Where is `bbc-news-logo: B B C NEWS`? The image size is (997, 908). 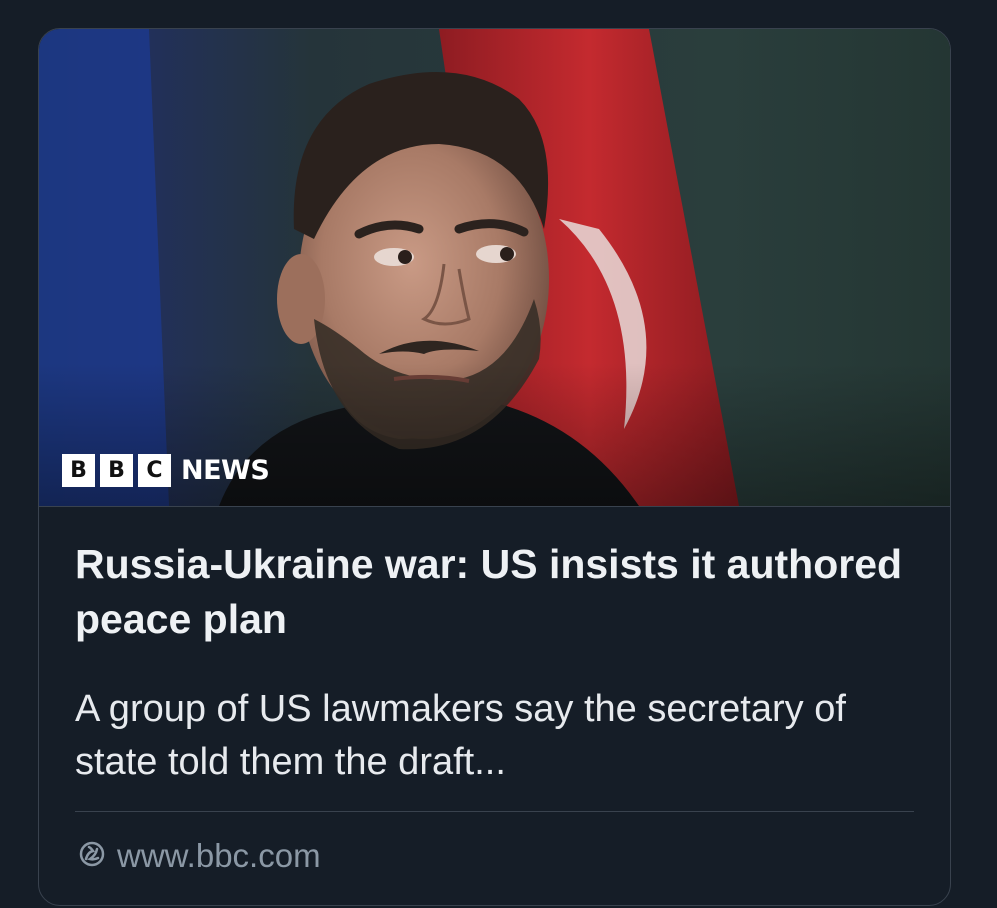
bbc-news-logo: B B C NEWS is located at coordinates (166, 470).